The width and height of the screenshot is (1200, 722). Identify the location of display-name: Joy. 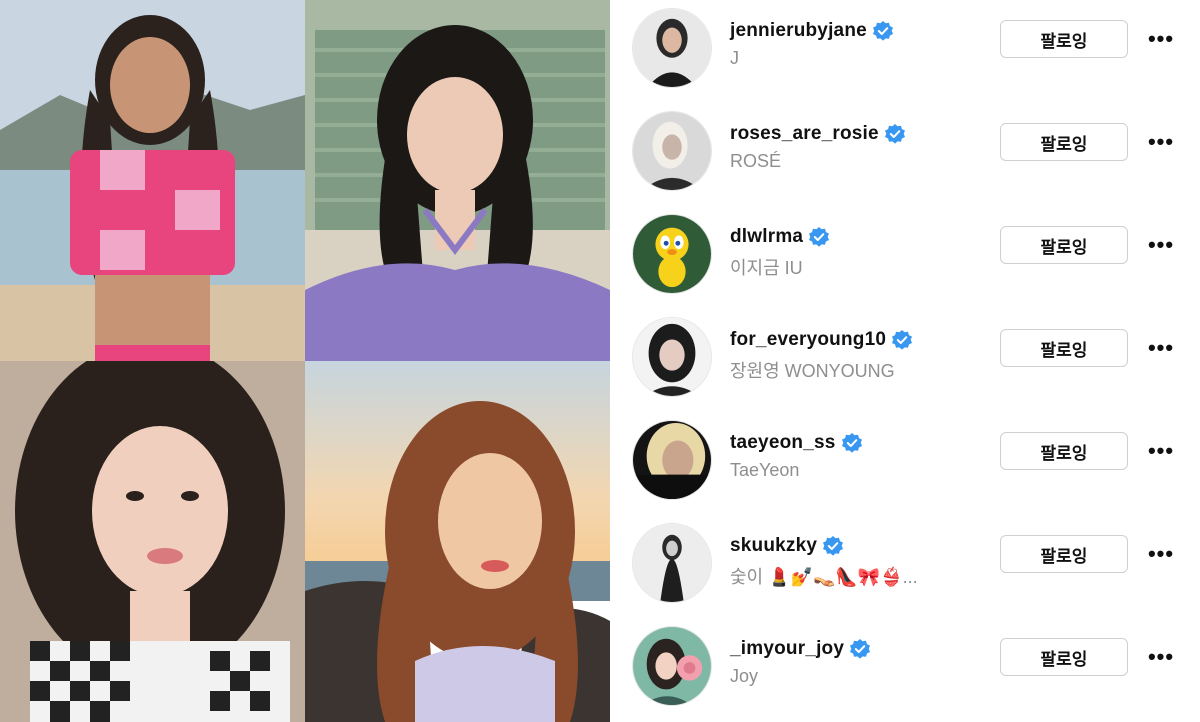
(744, 676).